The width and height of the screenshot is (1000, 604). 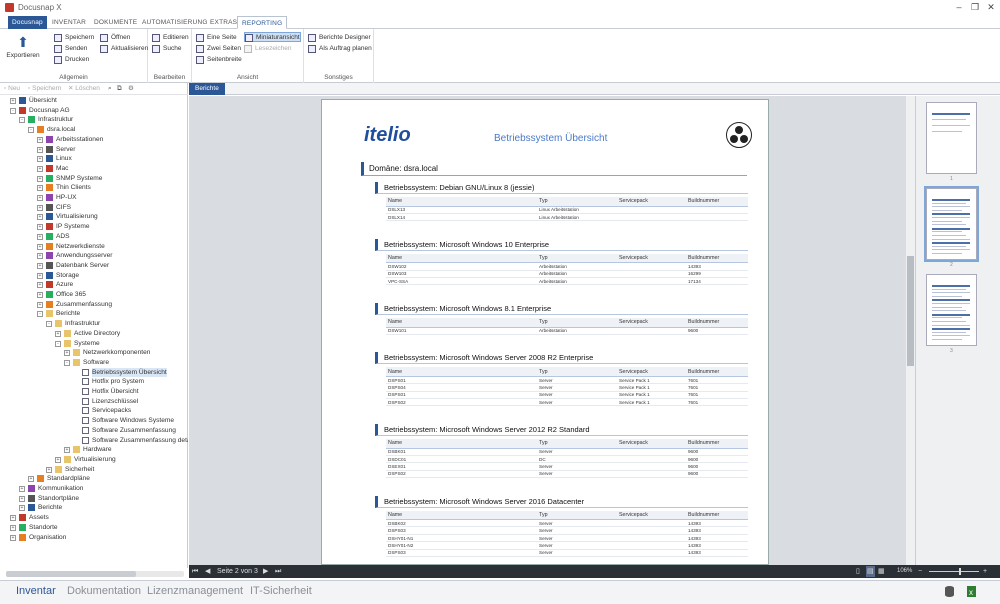 What do you see at coordinates (94, 518) in the screenshot?
I see `tree-item: + Assets` at bounding box center [94, 518].